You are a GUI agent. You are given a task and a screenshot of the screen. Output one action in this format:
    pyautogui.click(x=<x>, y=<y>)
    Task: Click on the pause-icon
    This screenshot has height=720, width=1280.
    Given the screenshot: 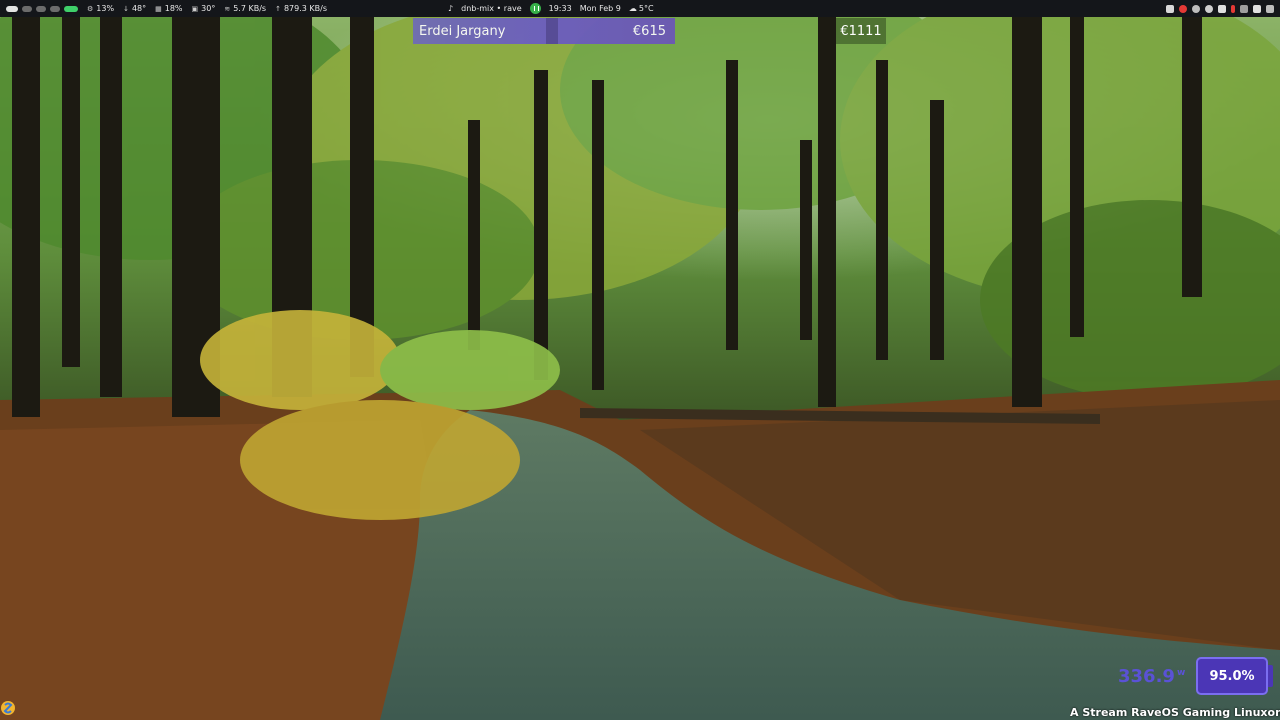 What is the action you would take?
    pyautogui.click(x=535, y=8)
    